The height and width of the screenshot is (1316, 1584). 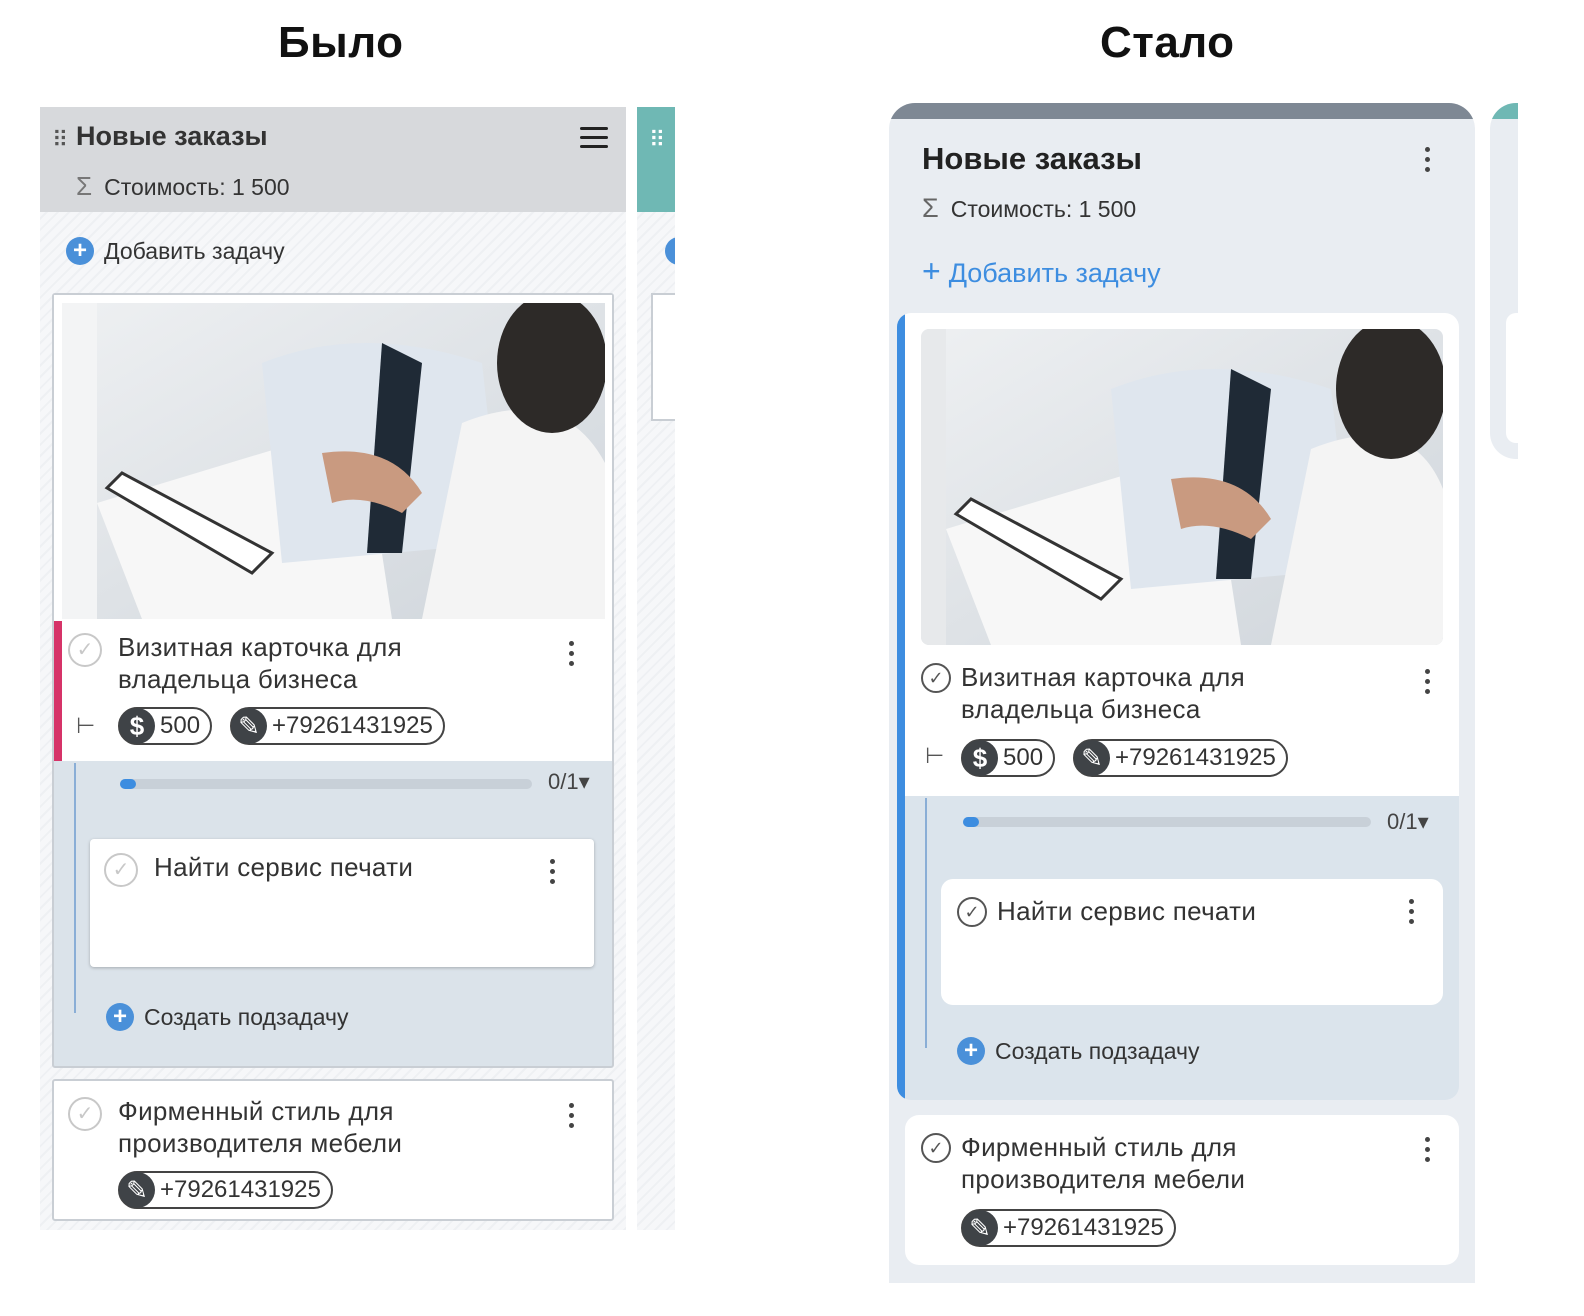 What do you see at coordinates (935, 755) in the screenshot?
I see `subtasks-tree-icon: ⊢` at bounding box center [935, 755].